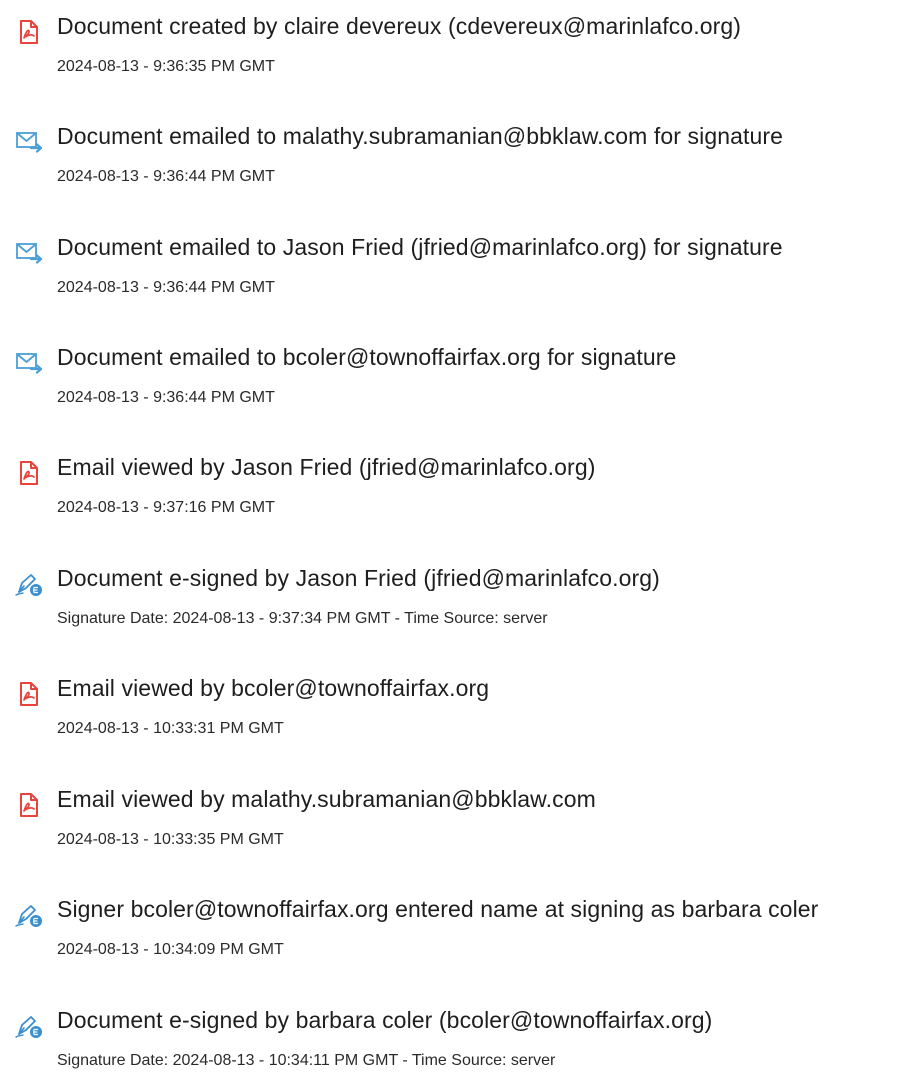 The width and height of the screenshot is (899, 1083). I want to click on log-entry-timestamp: 2024-08-13 - 10:34:09 PM GMT, so click(170, 949).